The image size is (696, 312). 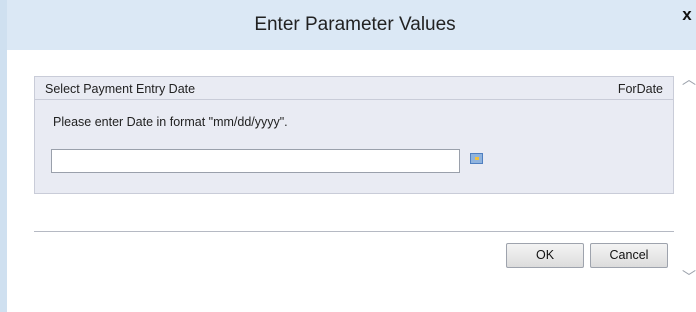 What do you see at coordinates (354, 231) in the screenshot?
I see `button-divider` at bounding box center [354, 231].